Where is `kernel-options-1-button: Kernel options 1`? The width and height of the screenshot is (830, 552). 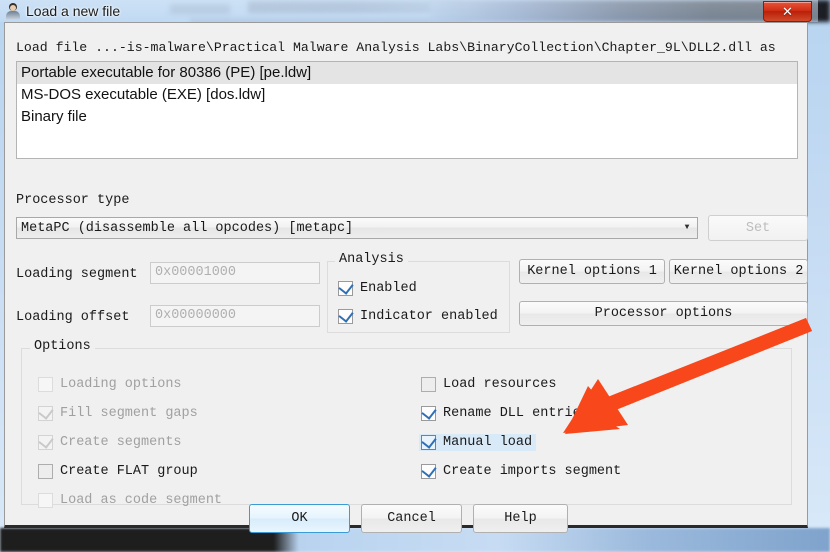
kernel-options-1-button: Kernel options 1 is located at coordinates (592, 271).